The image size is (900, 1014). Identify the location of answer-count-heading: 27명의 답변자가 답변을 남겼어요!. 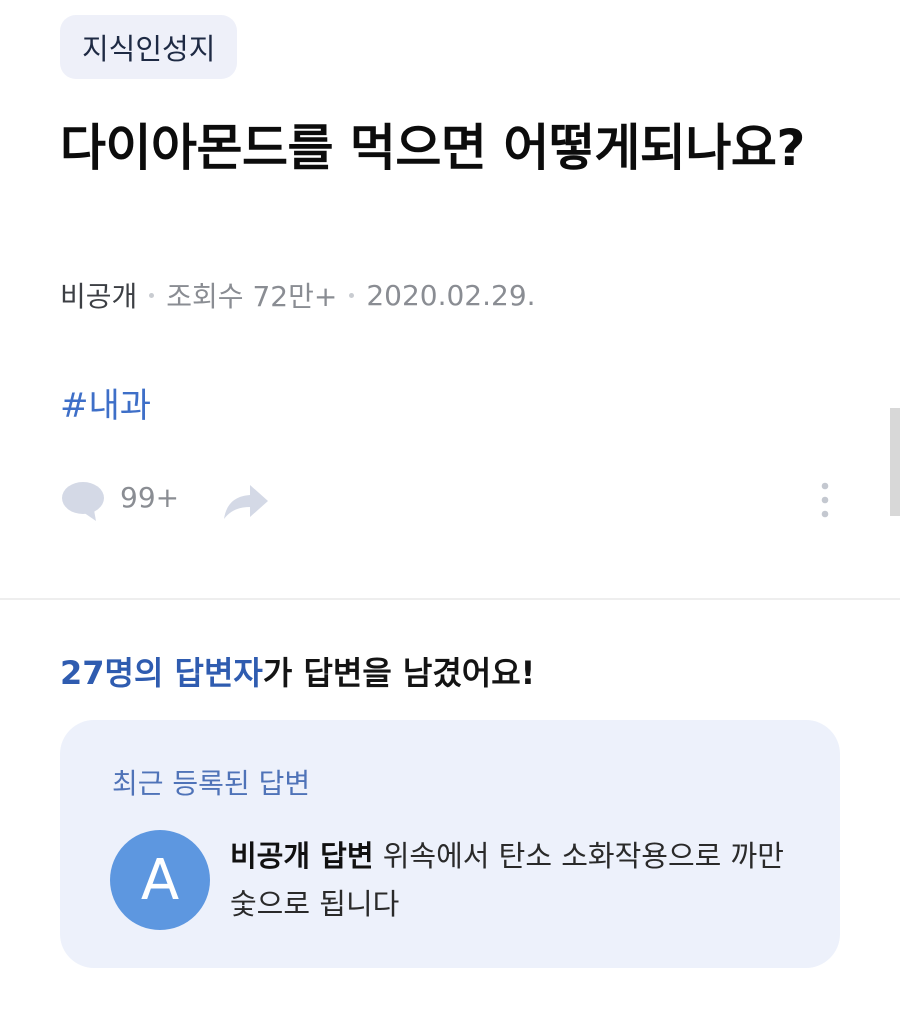
(297, 671).